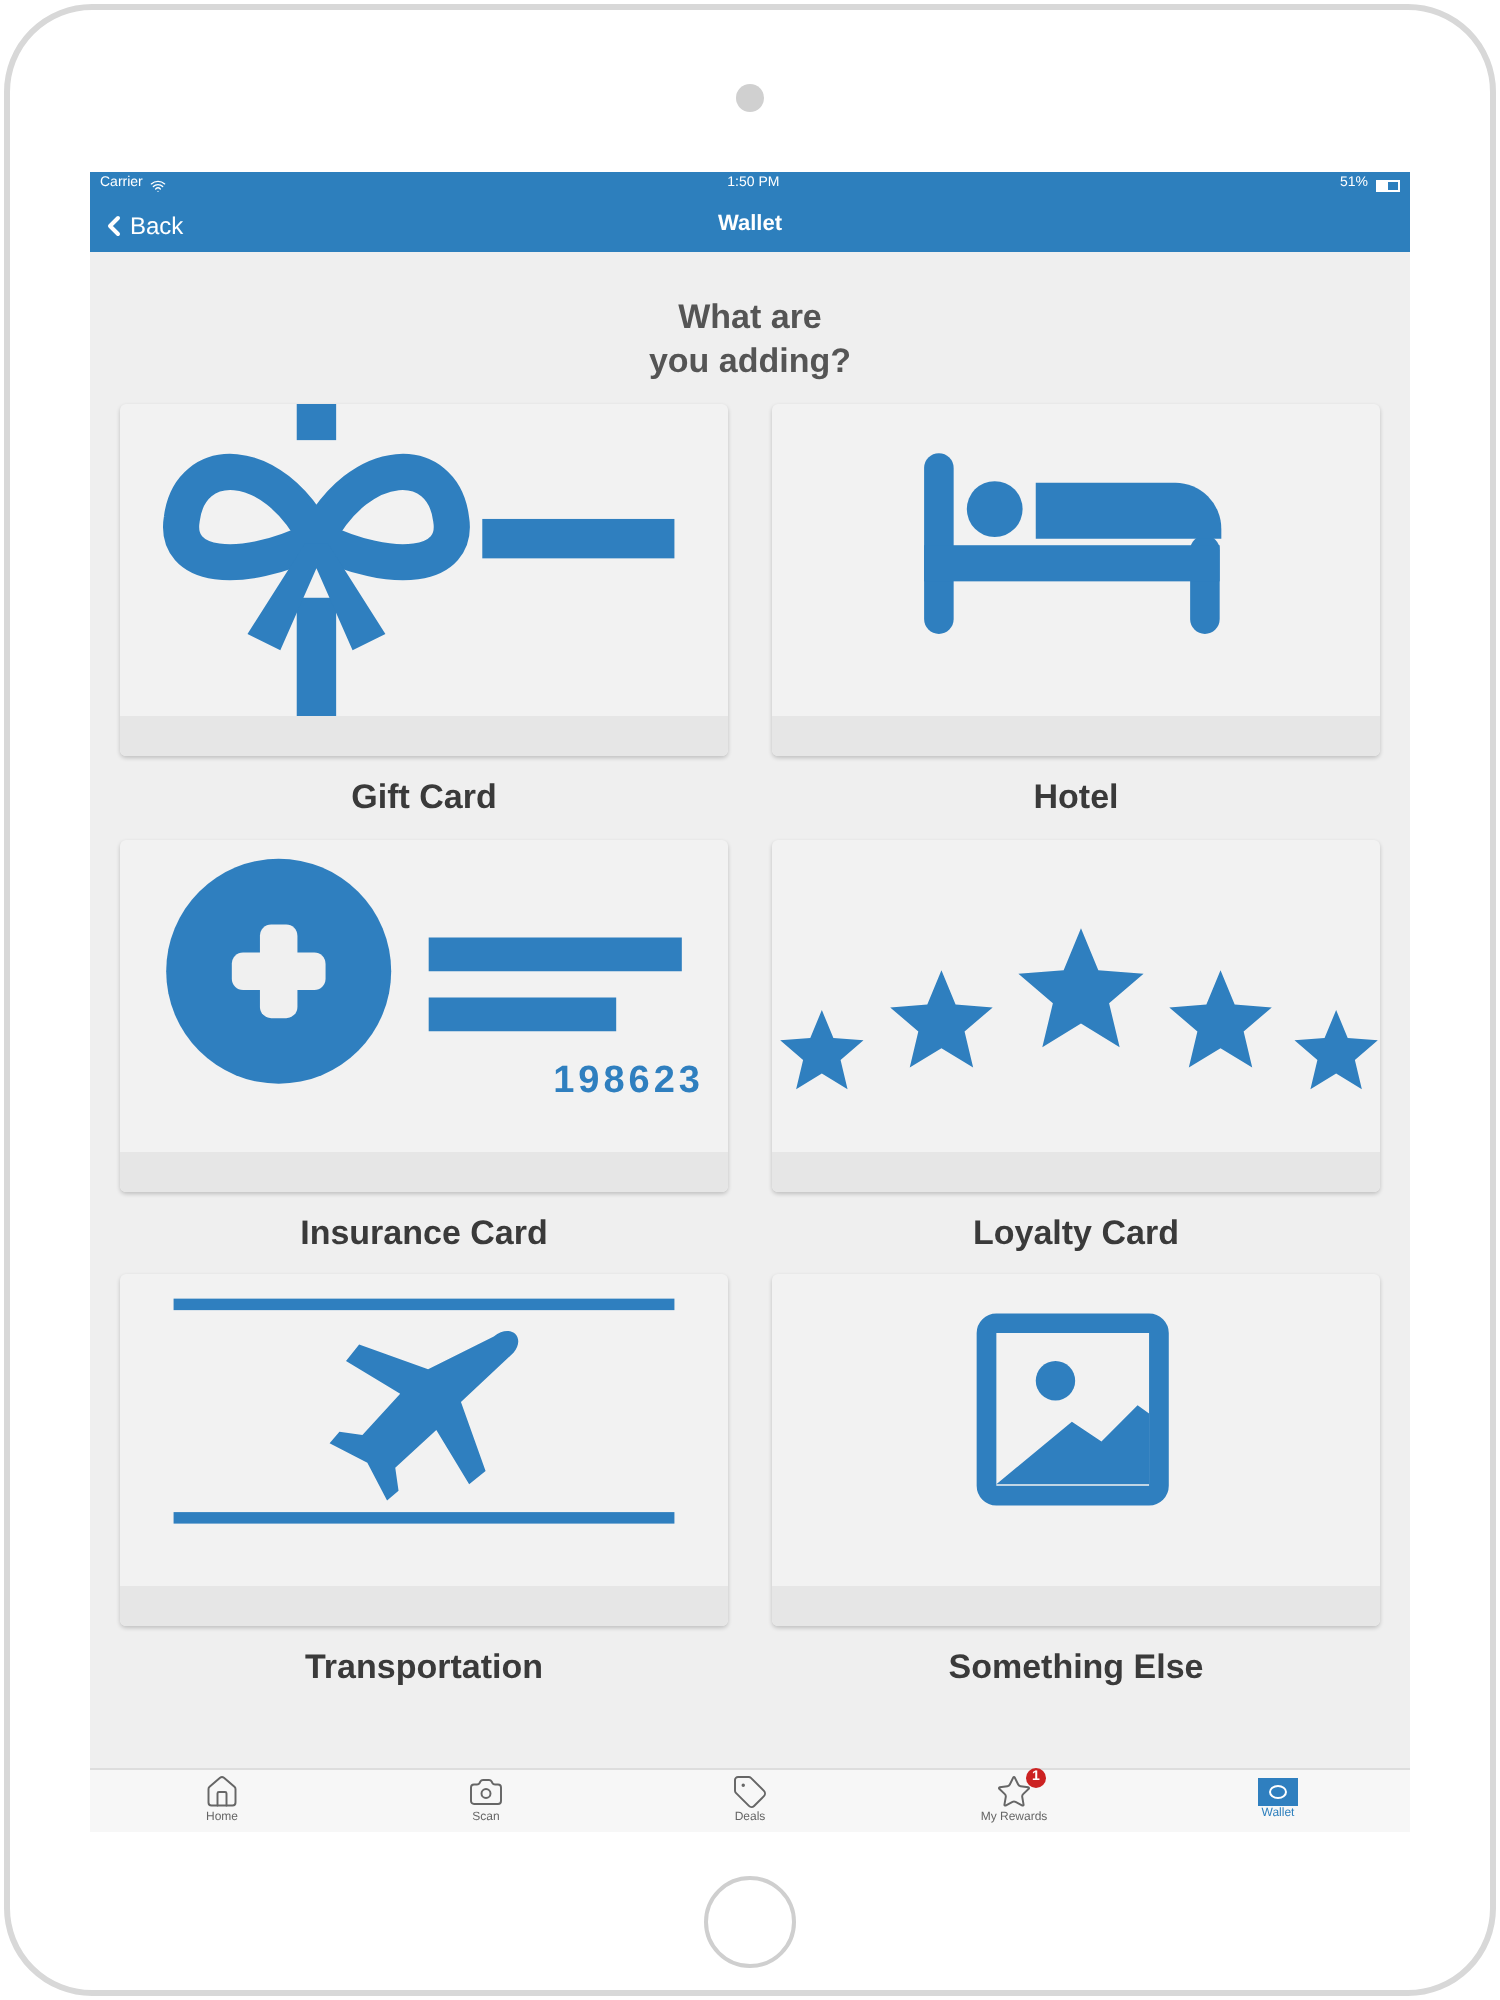 The image size is (1500, 2000). What do you see at coordinates (1076, 1668) in the screenshot?
I see `card-label: Something Else` at bounding box center [1076, 1668].